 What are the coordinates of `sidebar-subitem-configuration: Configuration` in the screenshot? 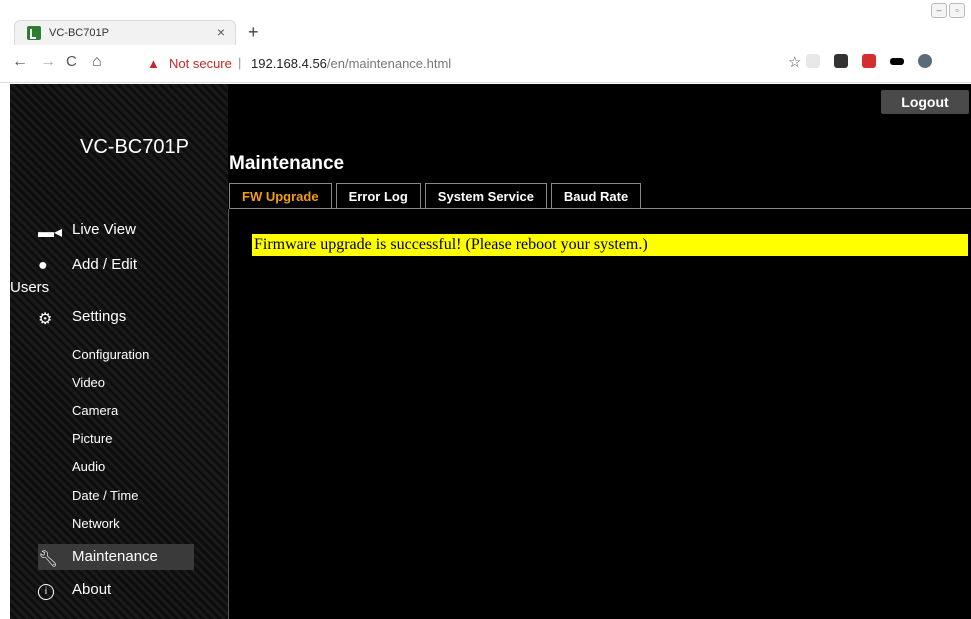 It's located at (110, 354).